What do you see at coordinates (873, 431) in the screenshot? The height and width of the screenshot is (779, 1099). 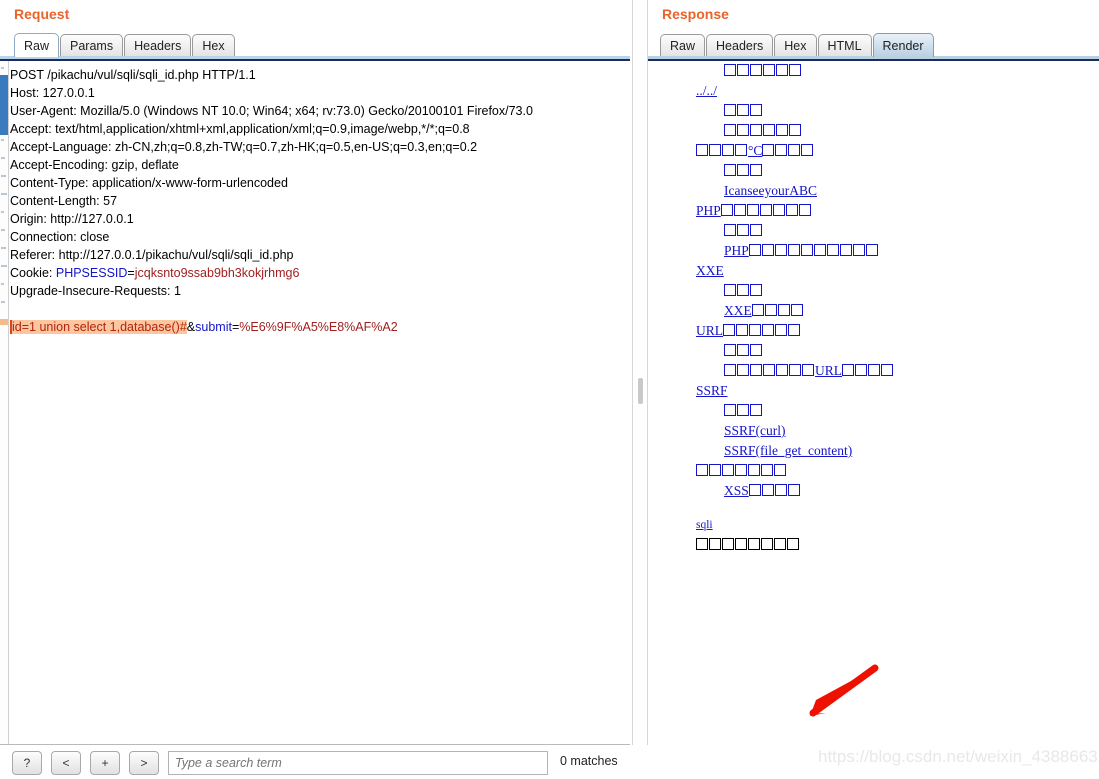 I see `nav-list-item: SSRF(curl)` at bounding box center [873, 431].